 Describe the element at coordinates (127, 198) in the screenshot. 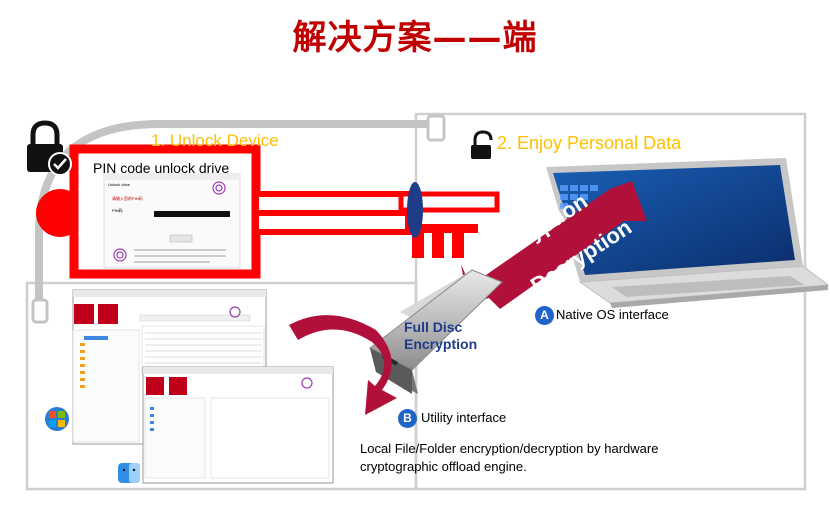

I see `svg-text: 请输入您的PIN码` at that location.